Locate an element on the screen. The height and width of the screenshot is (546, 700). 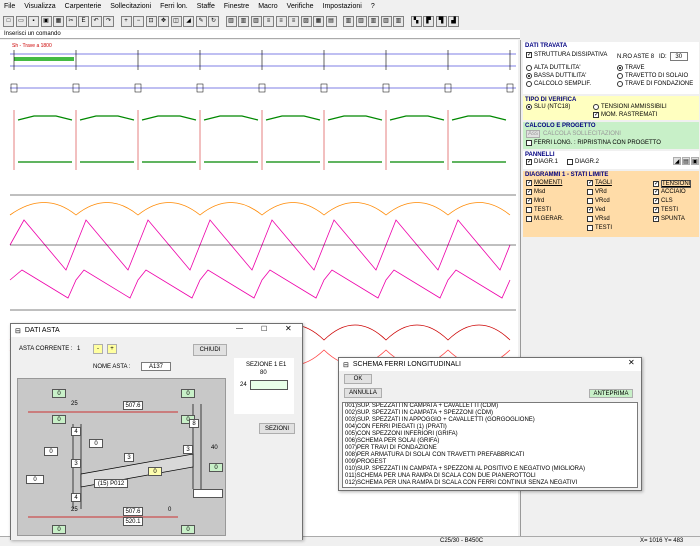
field-right-3: 0 is located at coordinates (216, 467).